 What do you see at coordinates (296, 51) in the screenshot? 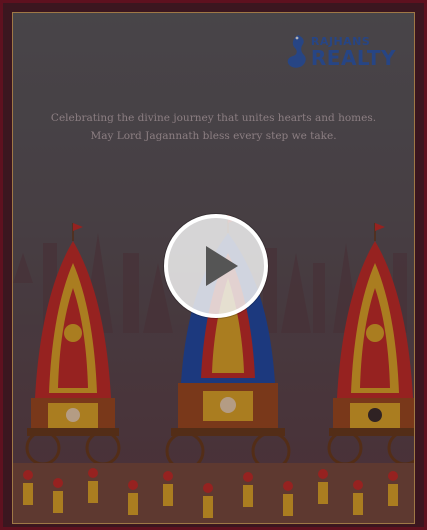
I see `swan-logo-icon` at bounding box center [296, 51].